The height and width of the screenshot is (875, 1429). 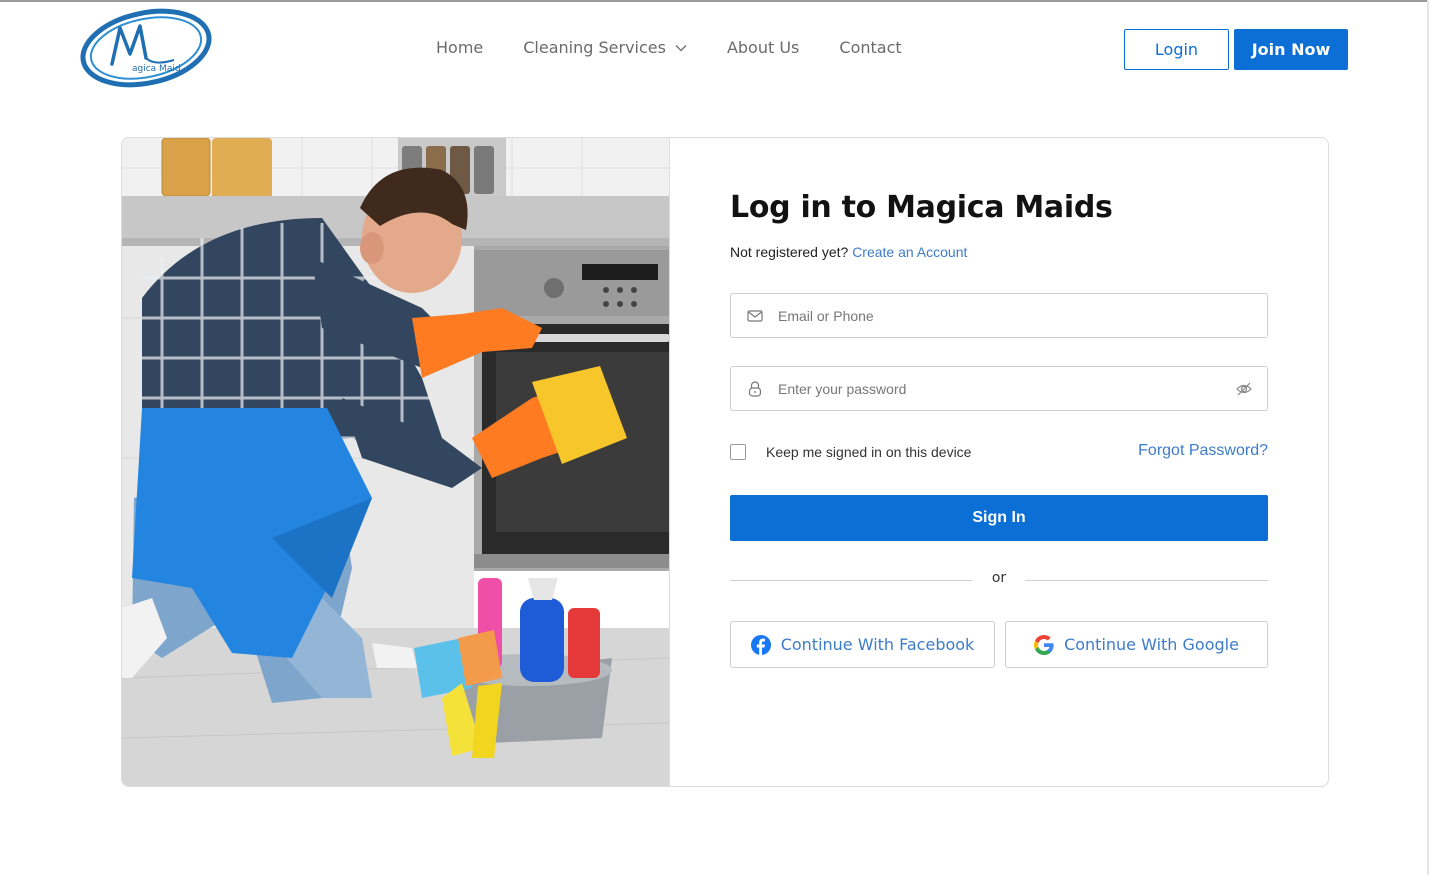 I want to click on main-nav: Home Cleaning Services About Us Contact, so click(x=669, y=47).